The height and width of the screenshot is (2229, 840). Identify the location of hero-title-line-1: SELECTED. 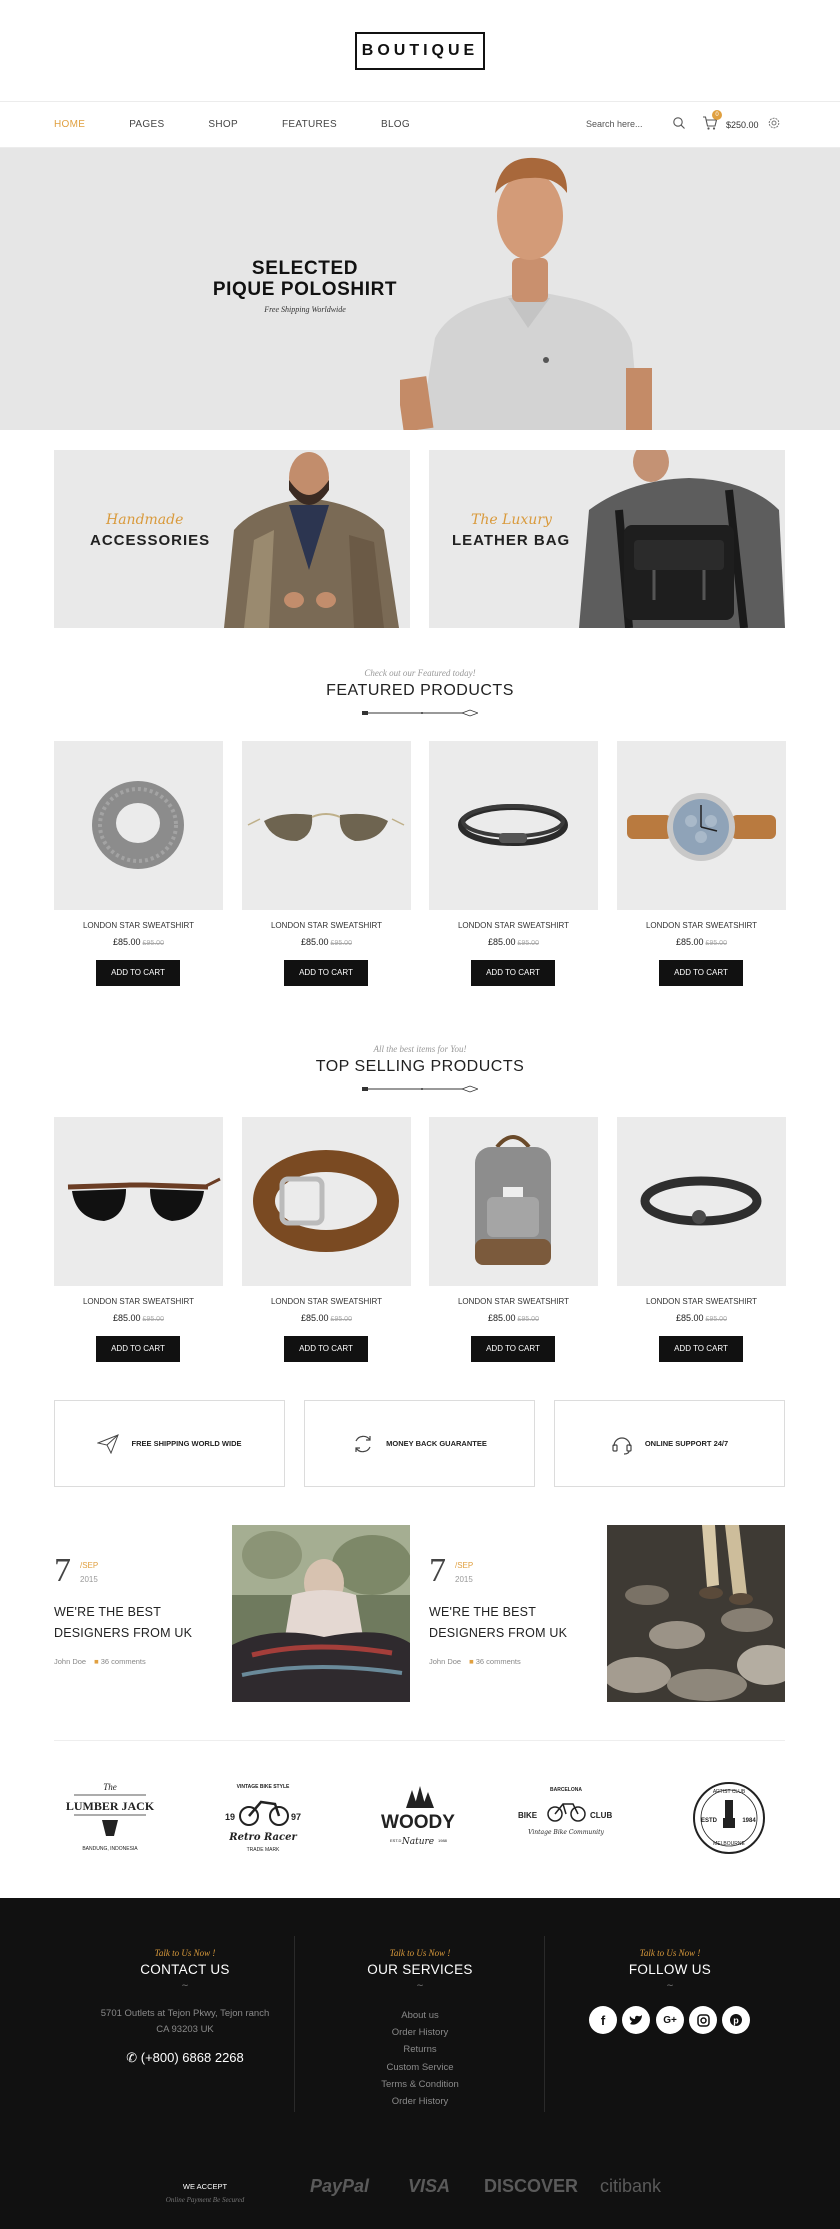
(305, 268).